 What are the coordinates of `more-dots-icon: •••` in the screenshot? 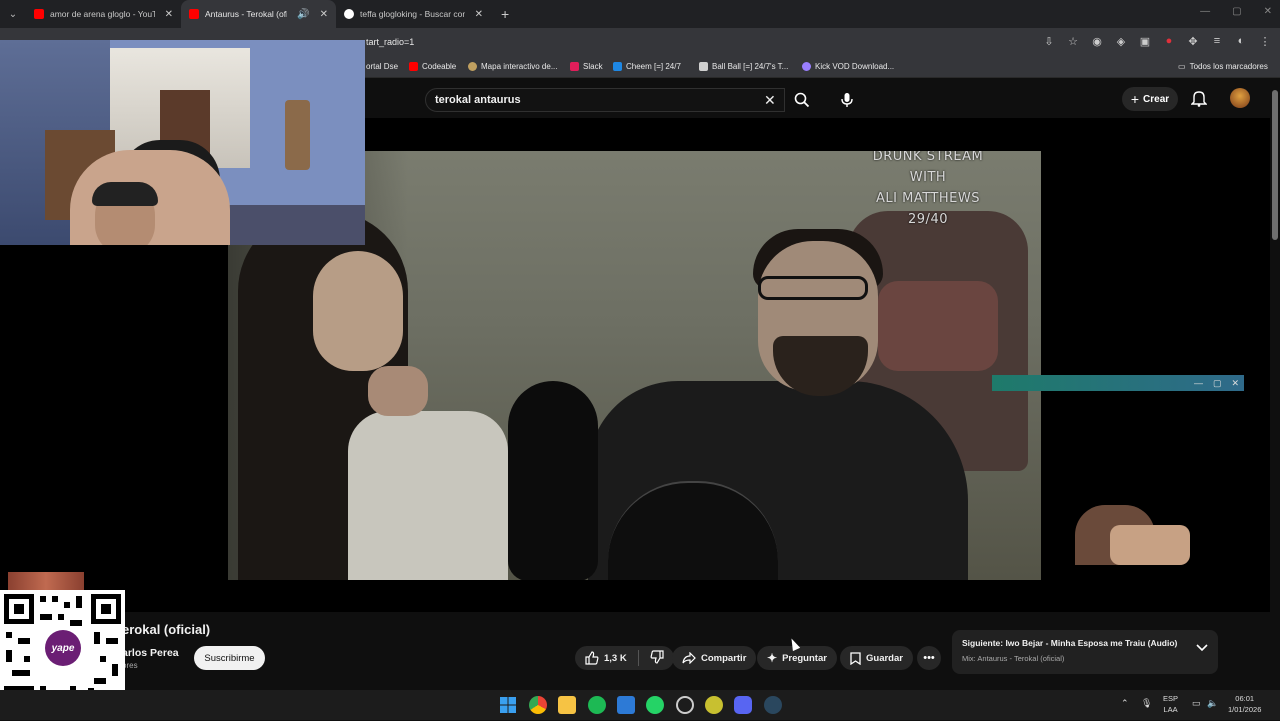 It's located at (929, 658).